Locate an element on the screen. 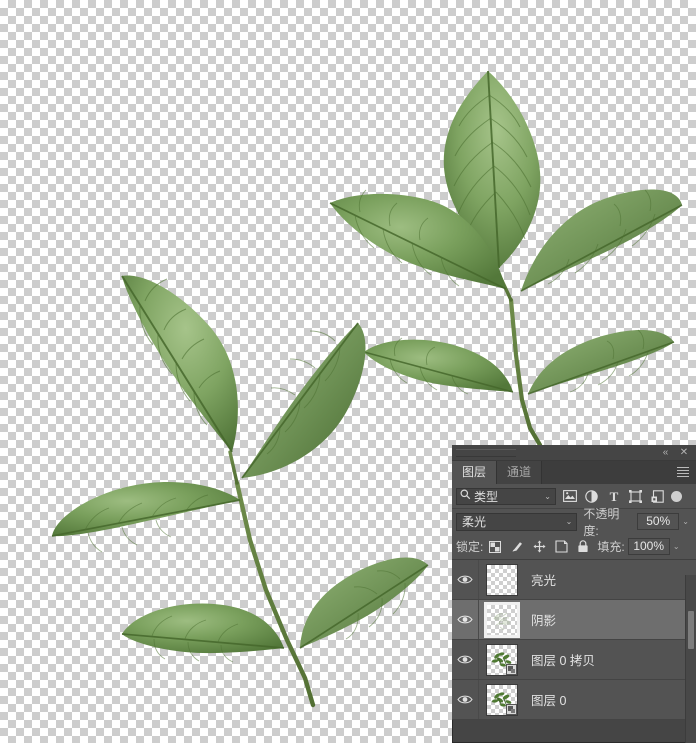 Image resolution: width=696 pixels, height=743 pixels. tab-layers: 图层 is located at coordinates (475, 472).